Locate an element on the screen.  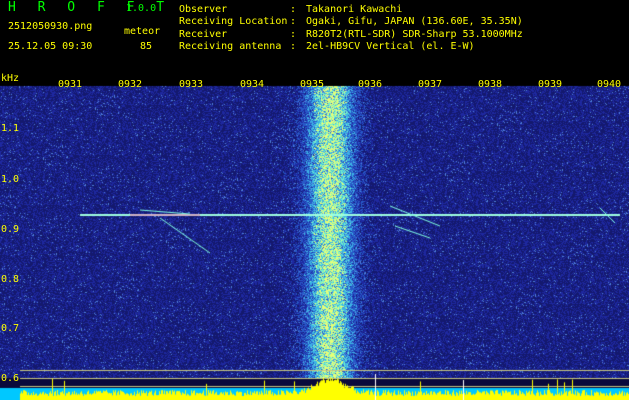
freq-tick: 0.9 is located at coordinates (10, 229).